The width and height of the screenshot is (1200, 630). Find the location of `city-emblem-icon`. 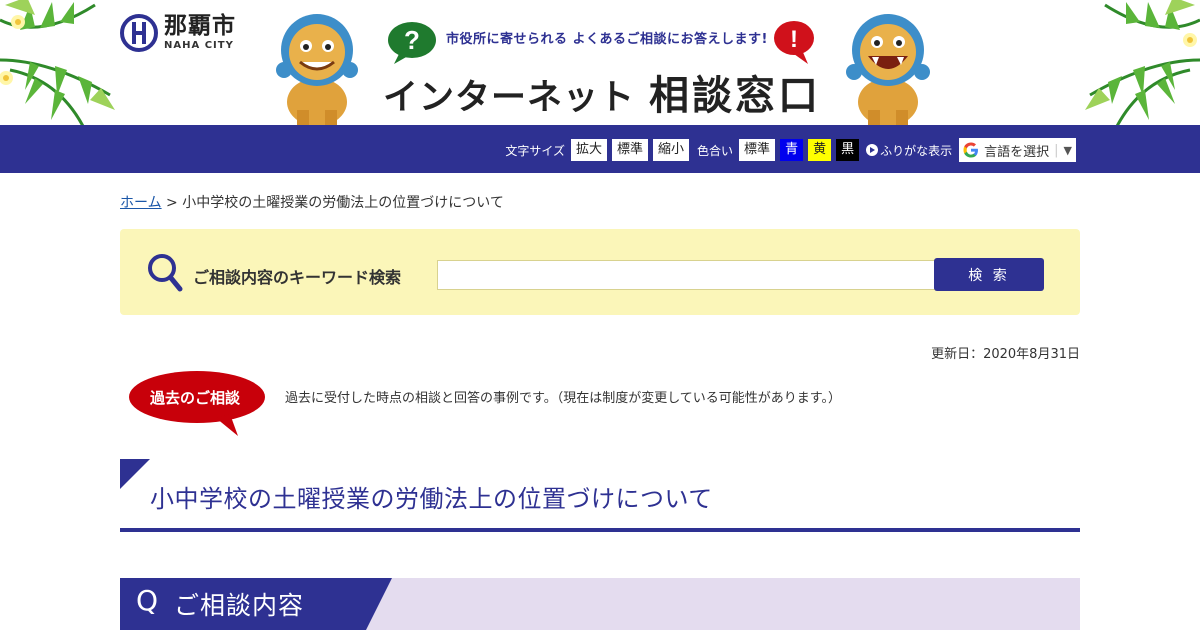

city-emblem-icon is located at coordinates (139, 33).